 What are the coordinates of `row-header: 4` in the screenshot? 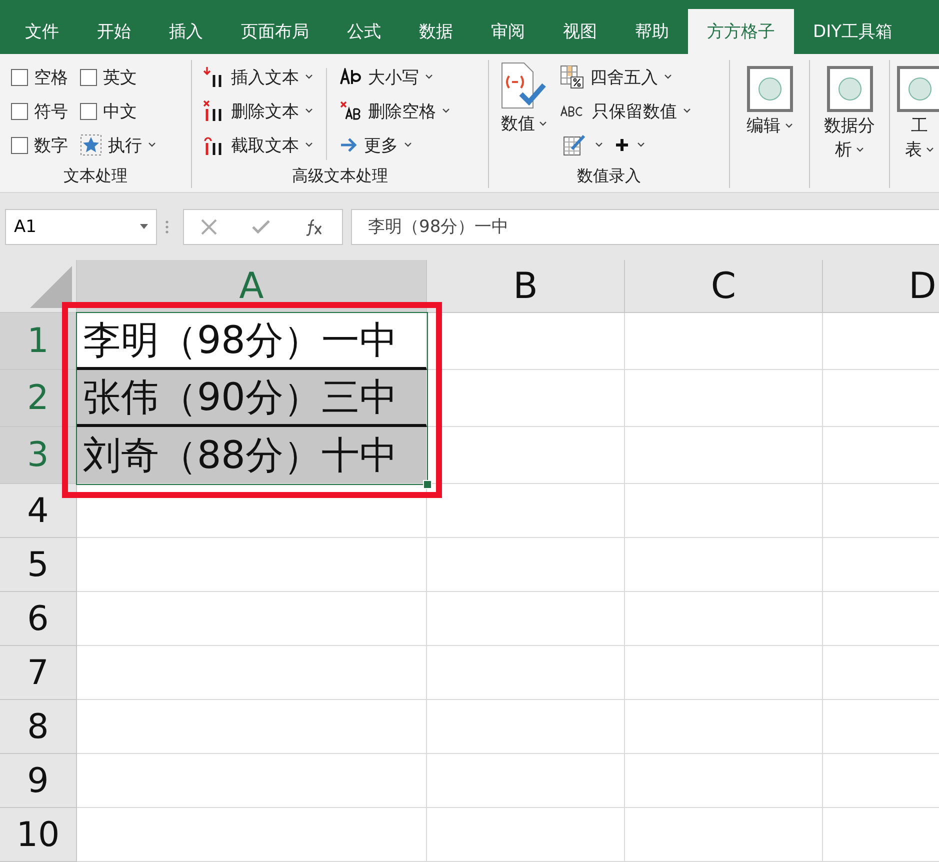 It's located at (38, 511).